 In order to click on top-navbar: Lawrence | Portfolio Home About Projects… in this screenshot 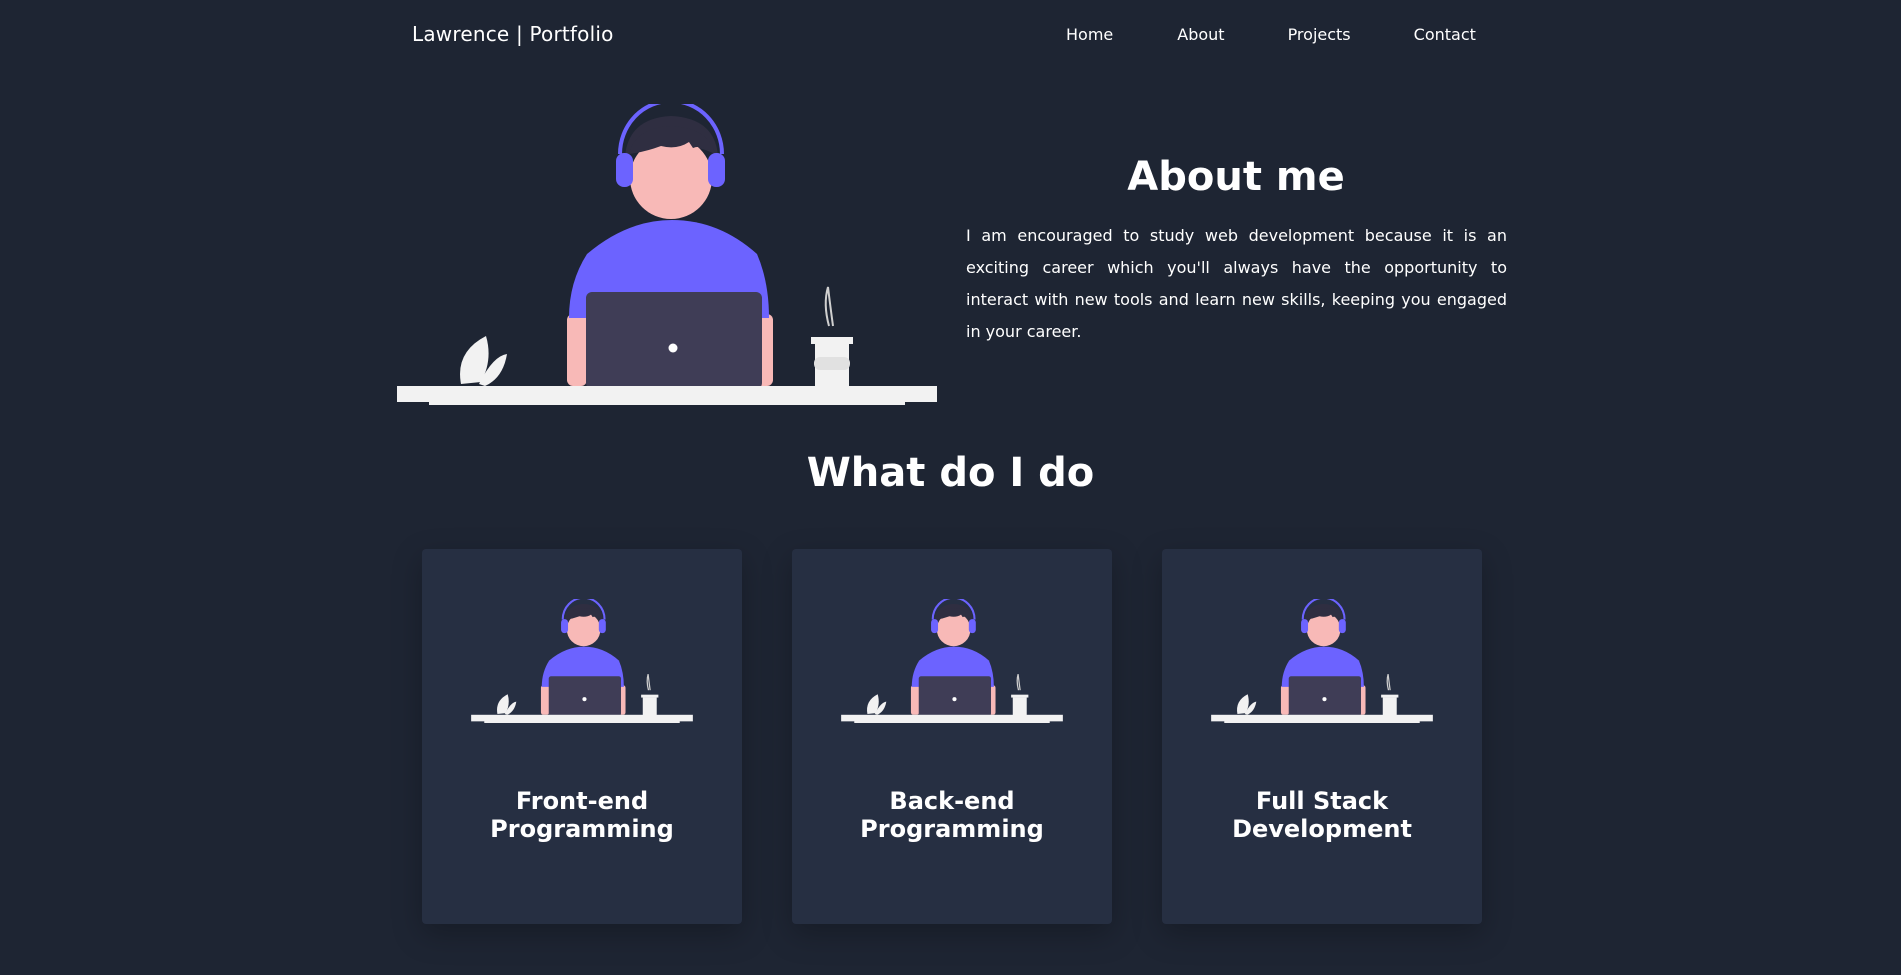, I will do `click(950, 36)`.